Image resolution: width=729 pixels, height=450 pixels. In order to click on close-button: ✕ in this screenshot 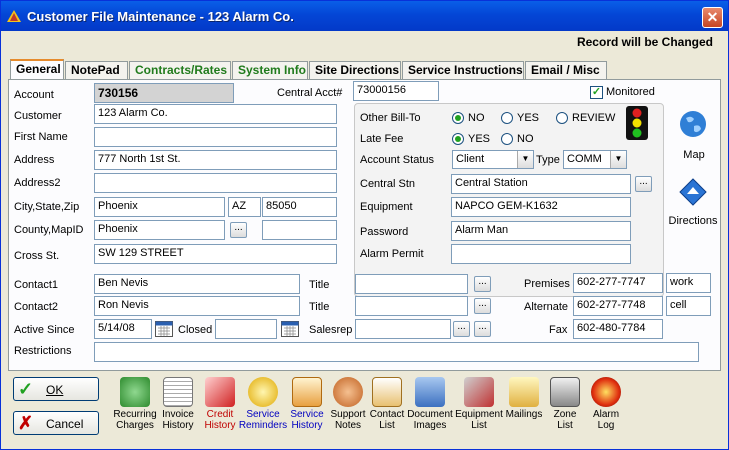, I will do `click(712, 17)`.